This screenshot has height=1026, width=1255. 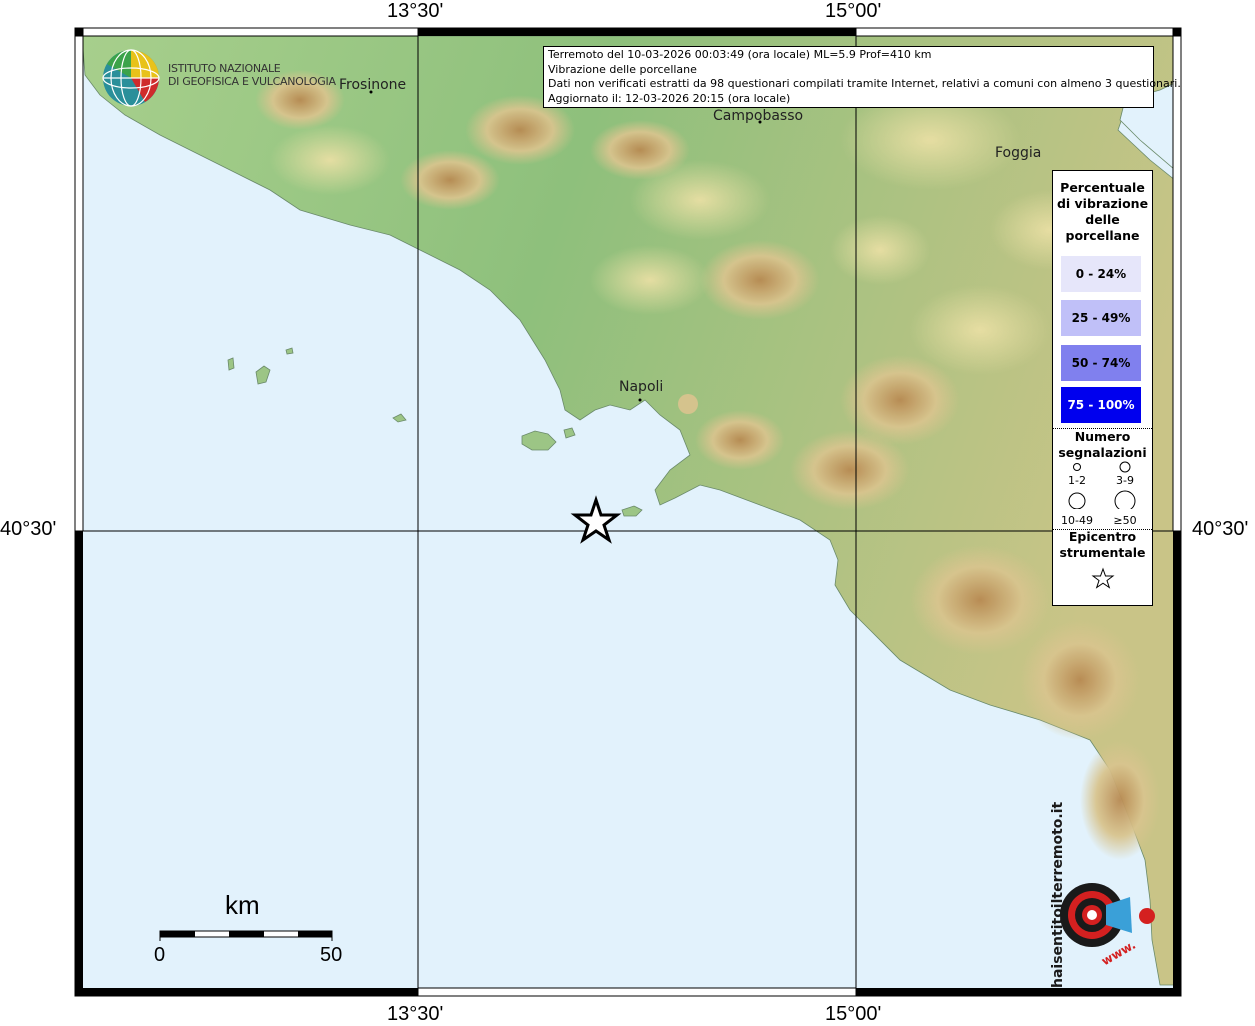 What do you see at coordinates (1118, 953) in the screenshot?
I see `hst-logo-www: www.` at bounding box center [1118, 953].